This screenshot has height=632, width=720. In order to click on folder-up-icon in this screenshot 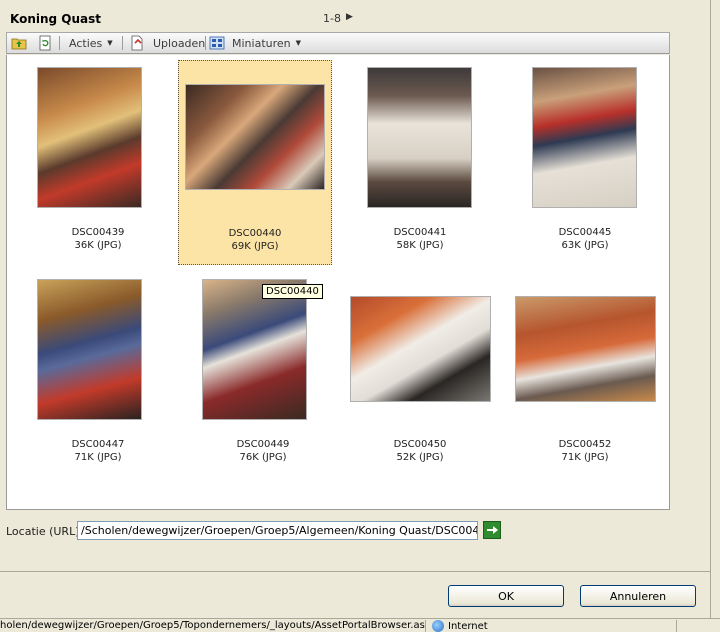, I will do `click(19, 43)`.